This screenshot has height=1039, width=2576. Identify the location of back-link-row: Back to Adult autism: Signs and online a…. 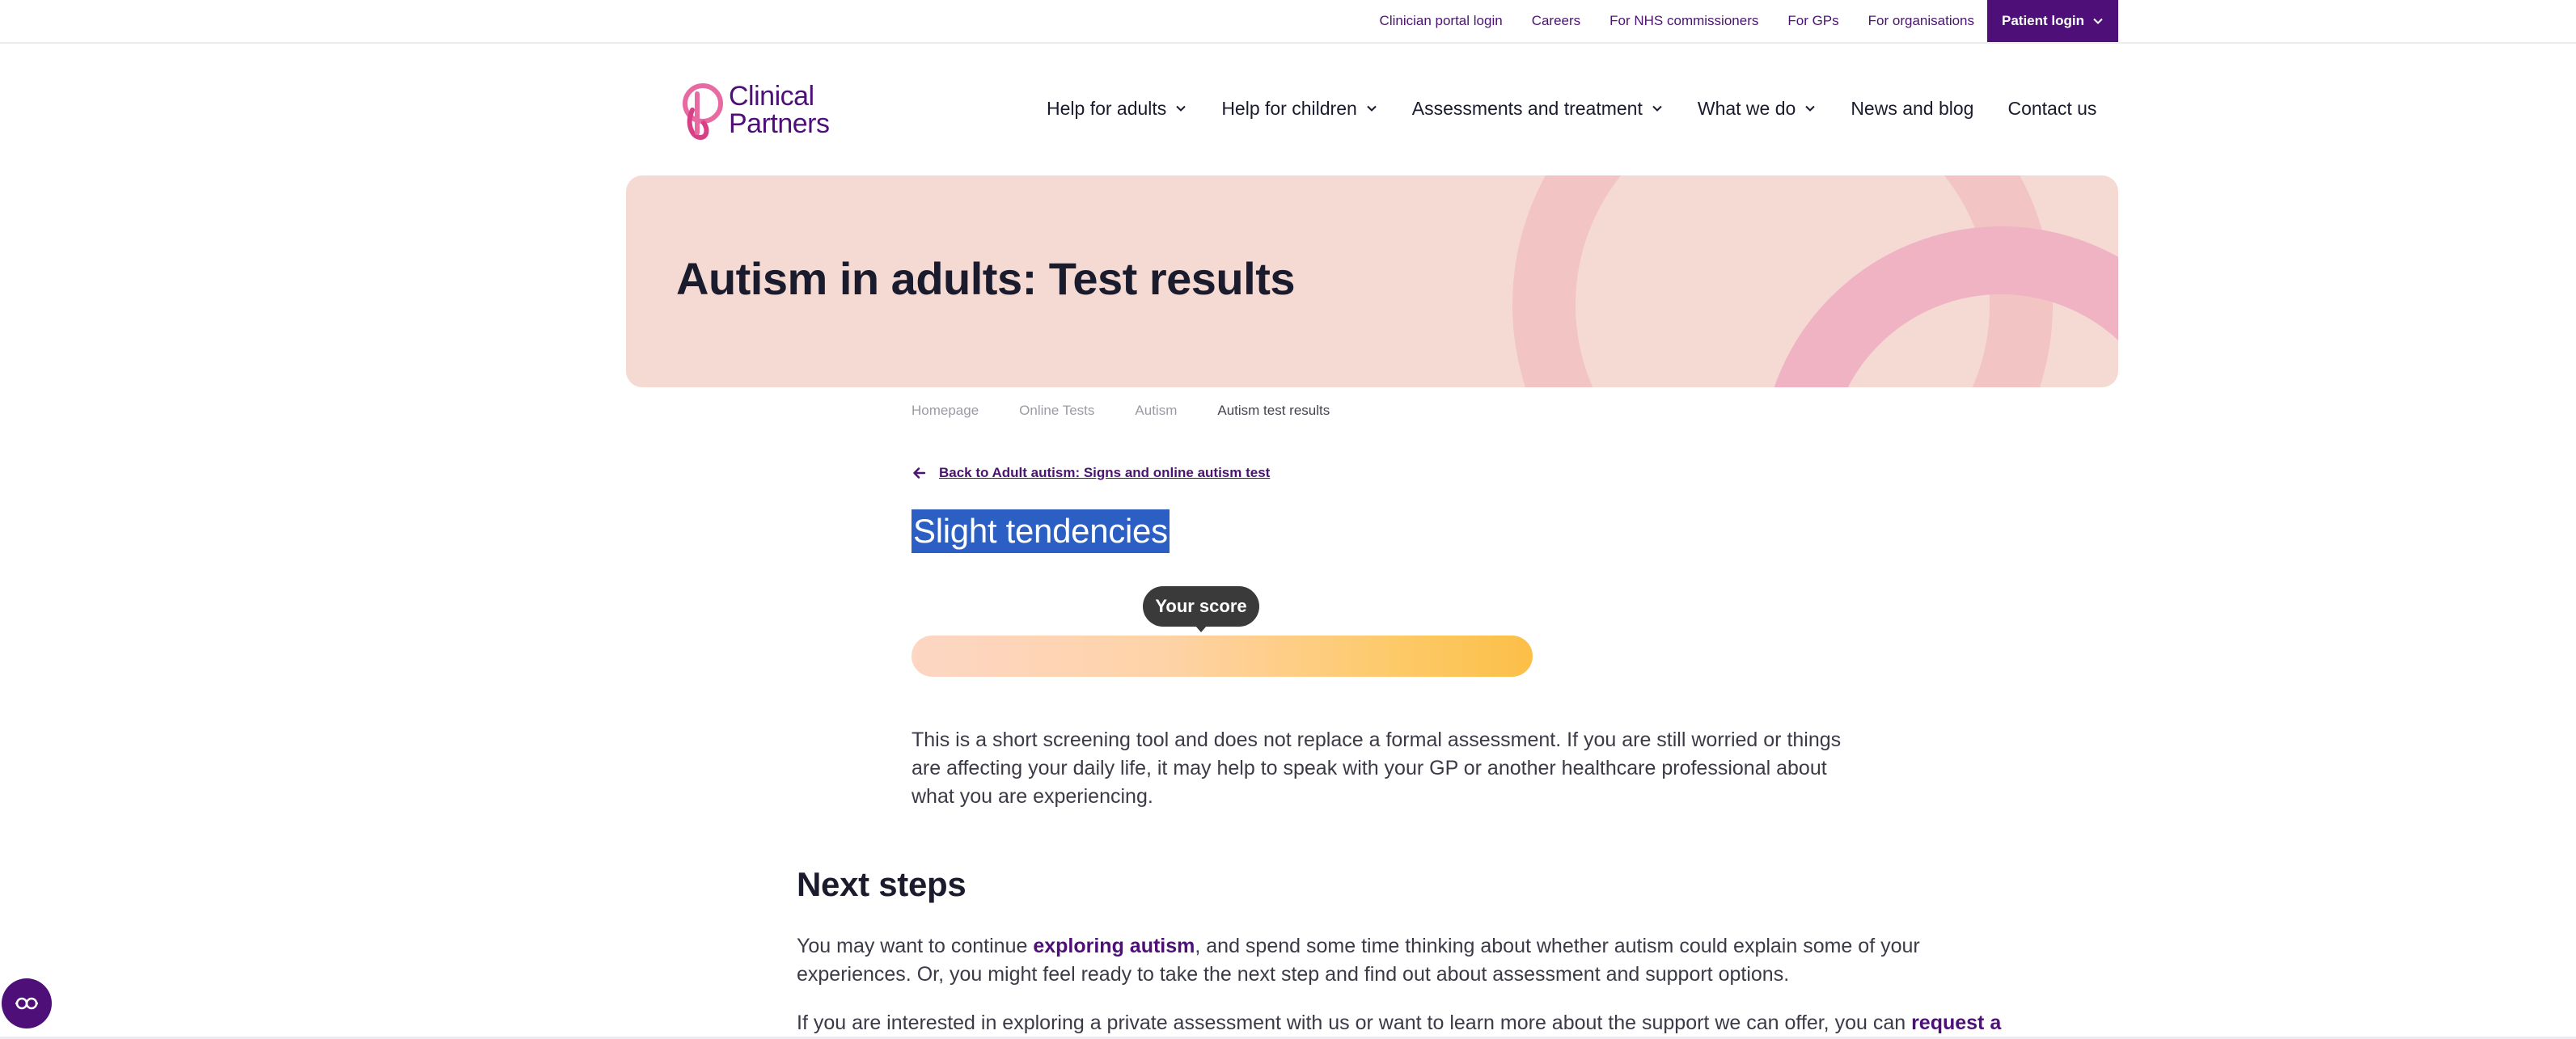
(1091, 473).